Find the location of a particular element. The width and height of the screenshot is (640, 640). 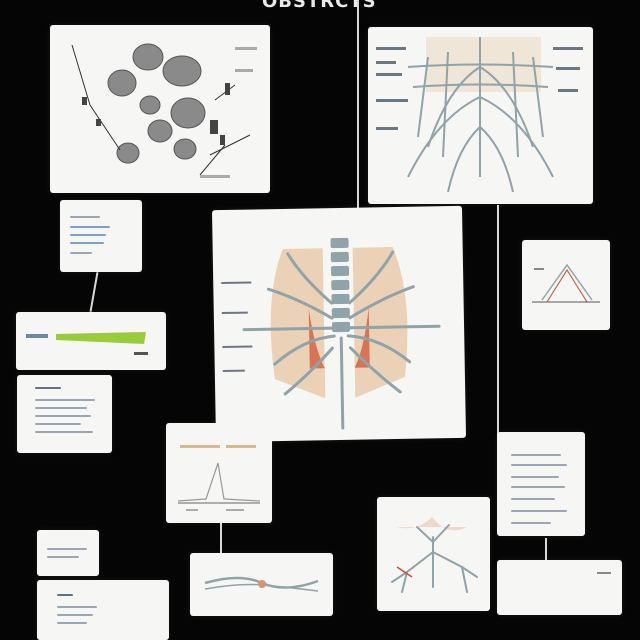

footer-mark is located at coordinates (604, 573).